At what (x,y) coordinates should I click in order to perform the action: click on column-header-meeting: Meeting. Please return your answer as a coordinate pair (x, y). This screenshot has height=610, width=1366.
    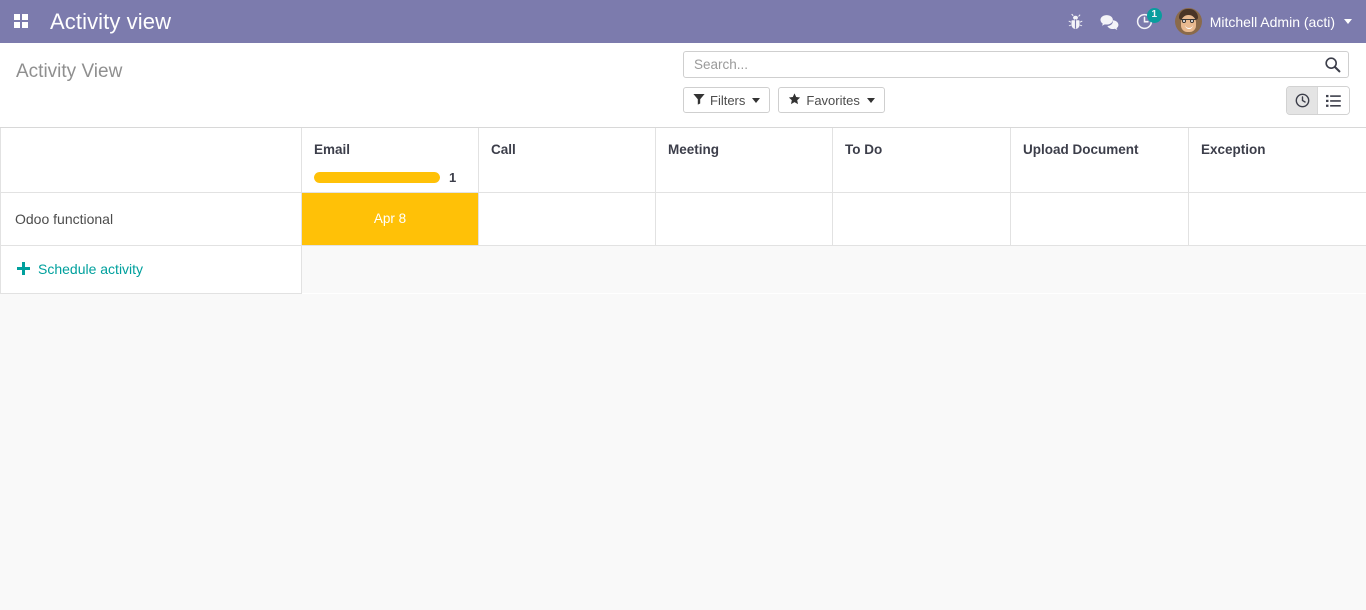
    Looking at the image, I should click on (744, 160).